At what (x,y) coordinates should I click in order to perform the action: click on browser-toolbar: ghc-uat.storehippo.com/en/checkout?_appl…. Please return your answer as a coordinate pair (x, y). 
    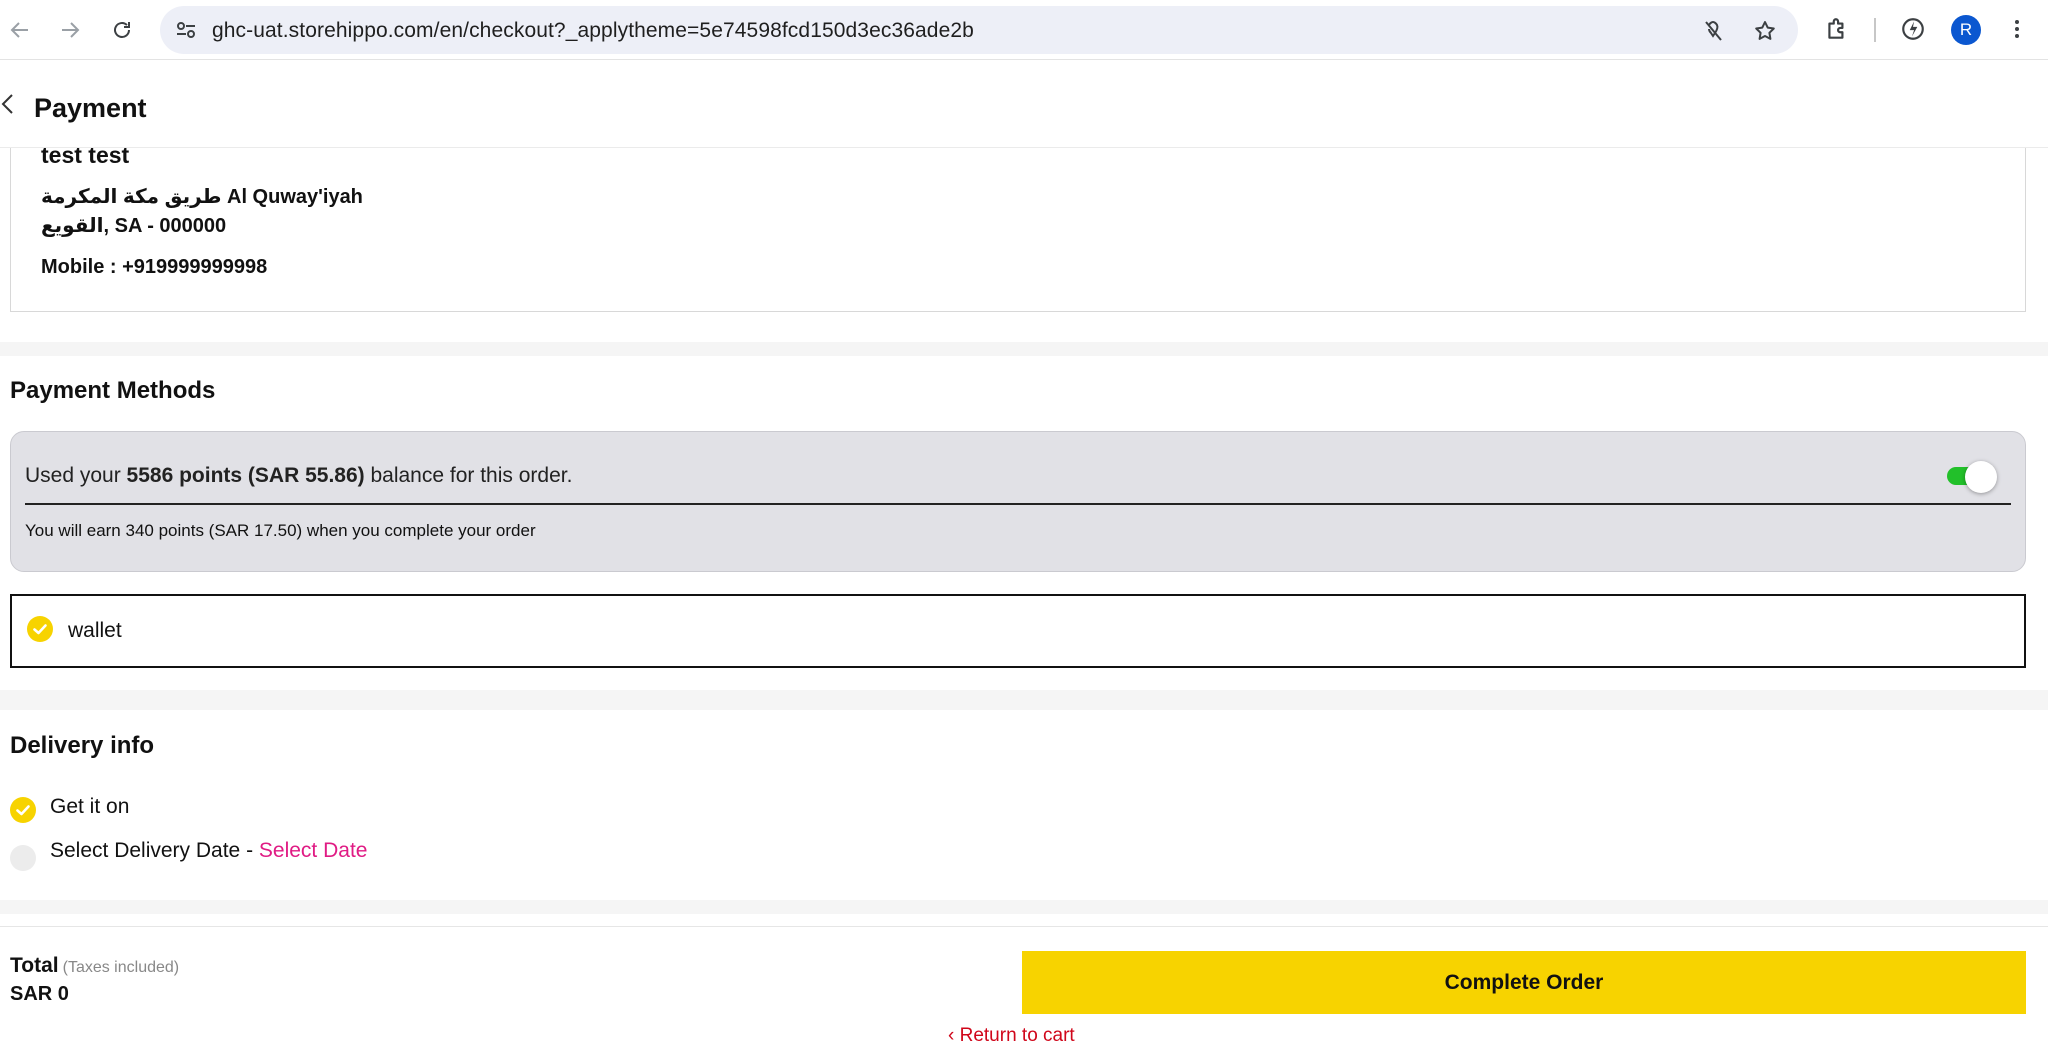
    Looking at the image, I should click on (1024, 30).